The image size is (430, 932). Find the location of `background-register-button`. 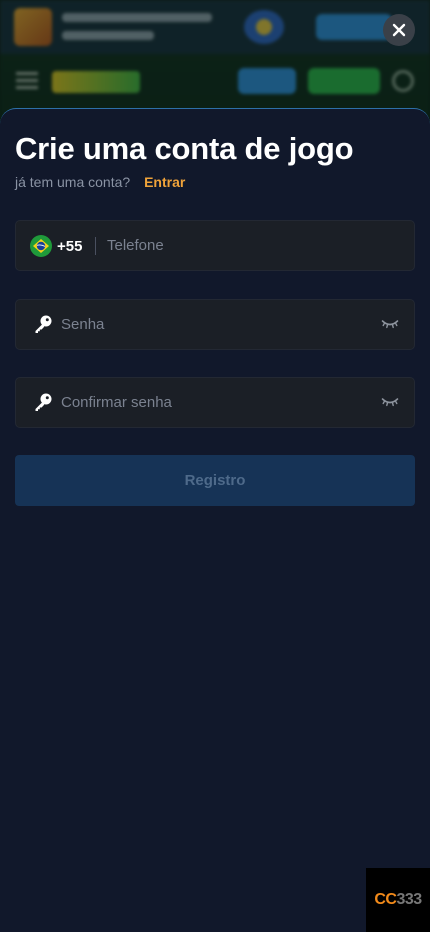

background-register-button is located at coordinates (344, 81).